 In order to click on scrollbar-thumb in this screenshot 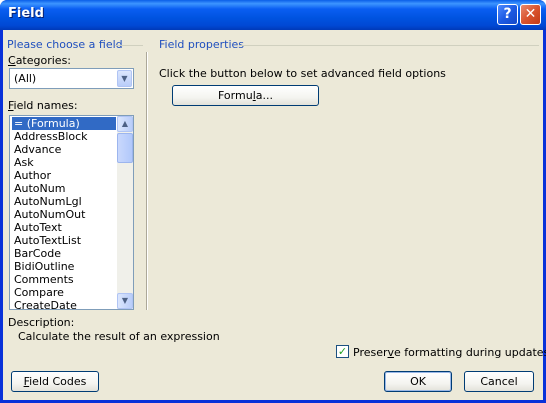, I will do `click(125, 148)`.